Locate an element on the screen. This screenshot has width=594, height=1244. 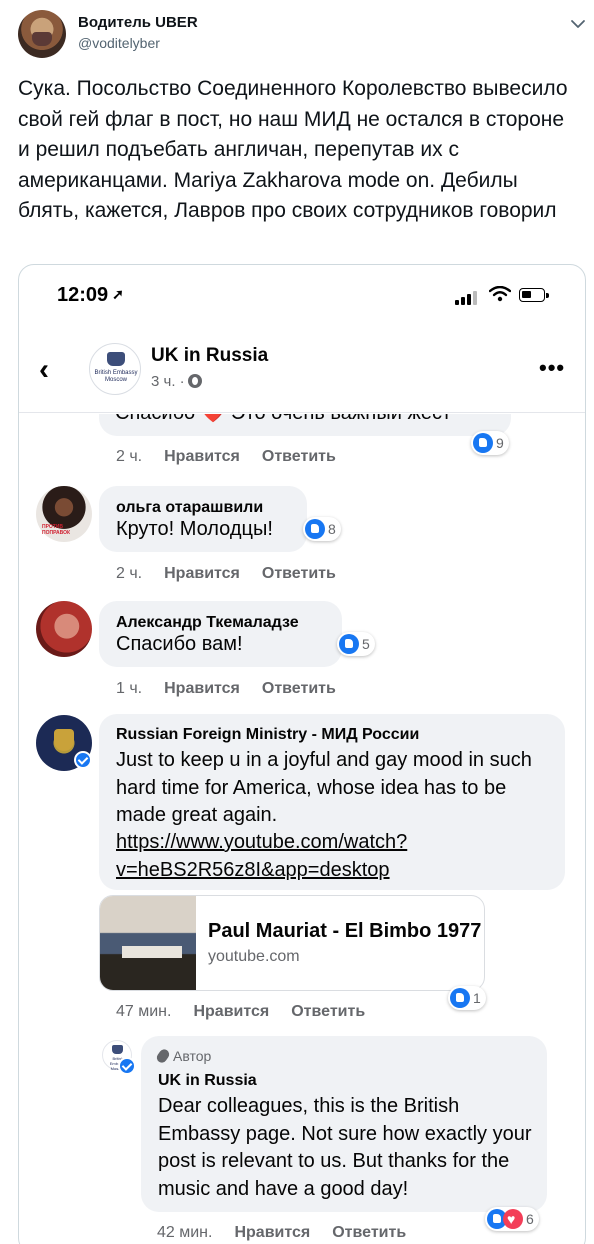
commenter-avatar: ПРОТИВ ПОПРАВОК is located at coordinates (64, 514).